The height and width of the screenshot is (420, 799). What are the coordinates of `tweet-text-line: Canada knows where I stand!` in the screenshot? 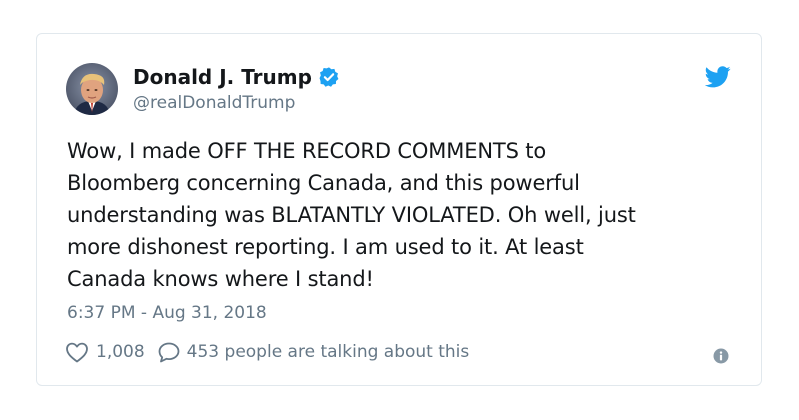 It's located at (220, 279).